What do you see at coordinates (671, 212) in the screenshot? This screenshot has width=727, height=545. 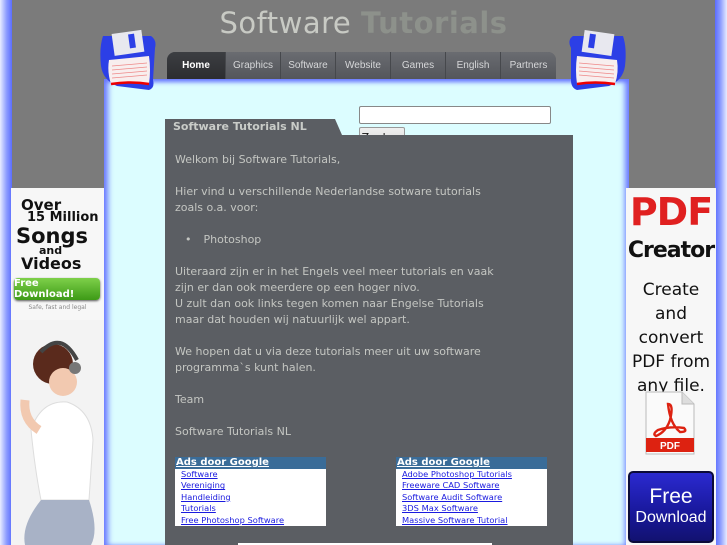 I see `ad-brand: PDF` at bounding box center [671, 212].